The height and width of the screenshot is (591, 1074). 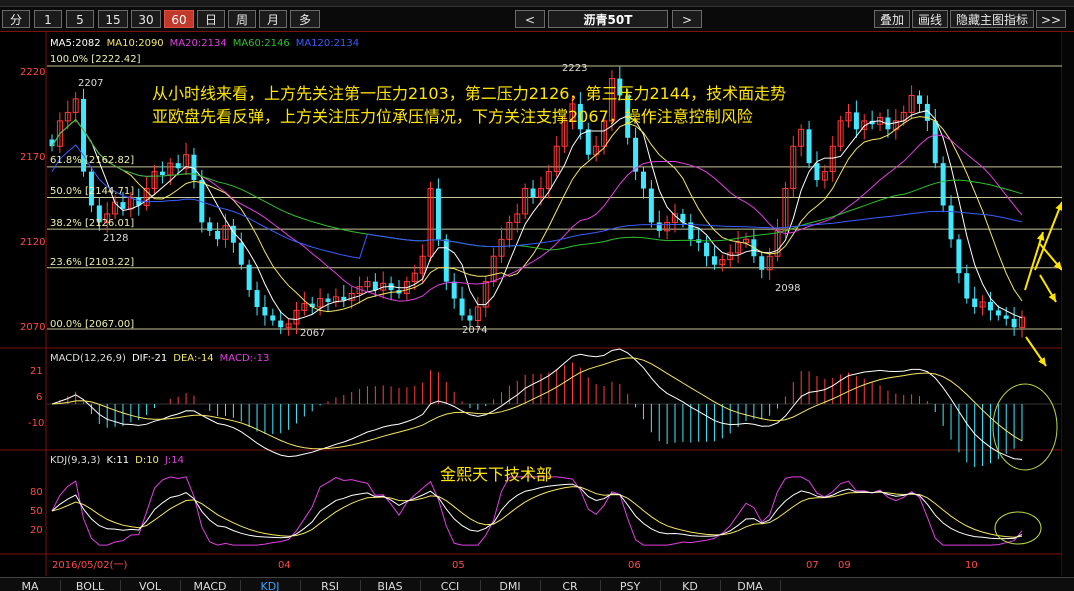 What do you see at coordinates (450, 585) in the screenshot?
I see `tab-cci: CCI` at bounding box center [450, 585].